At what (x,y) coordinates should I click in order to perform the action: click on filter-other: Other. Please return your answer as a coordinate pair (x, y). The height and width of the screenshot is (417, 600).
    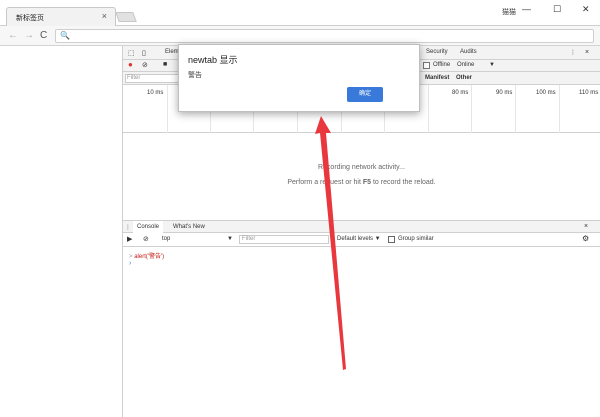
    Looking at the image, I should click on (464, 78).